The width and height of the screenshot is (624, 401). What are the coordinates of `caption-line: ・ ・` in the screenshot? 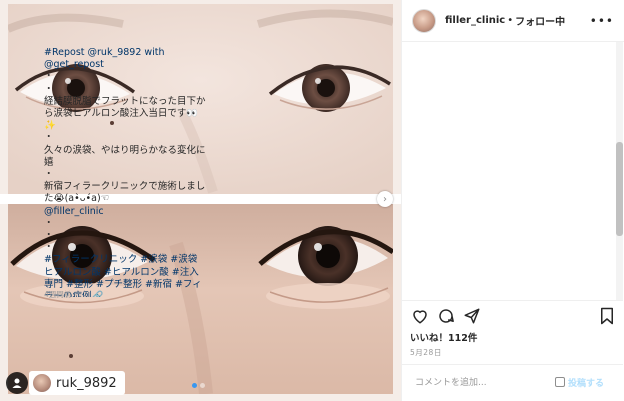 It's located at (49, 83).